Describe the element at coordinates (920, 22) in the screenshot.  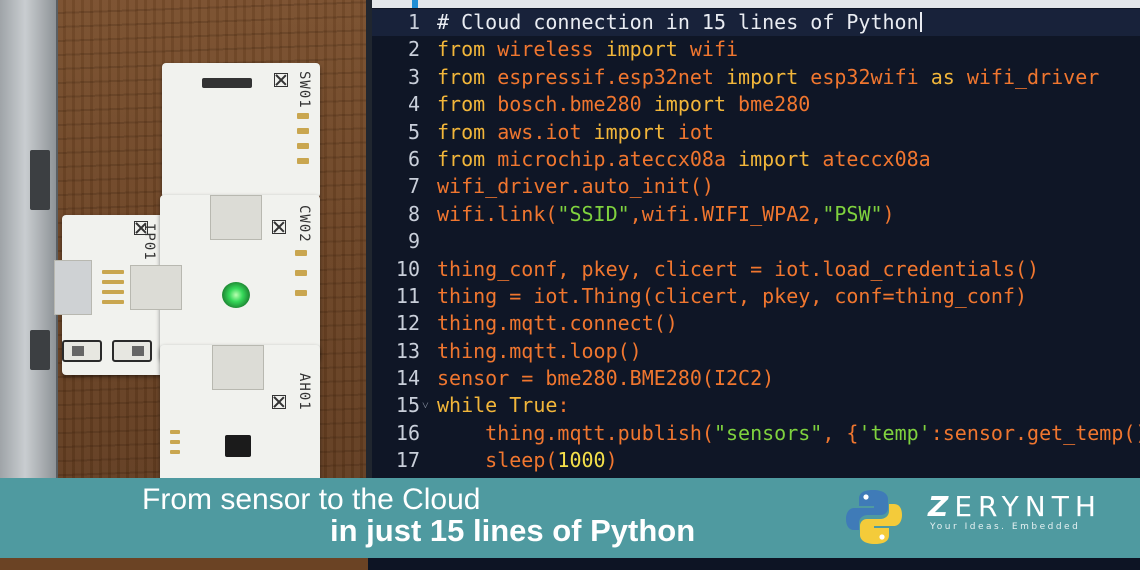
I see `text-cursor` at that location.